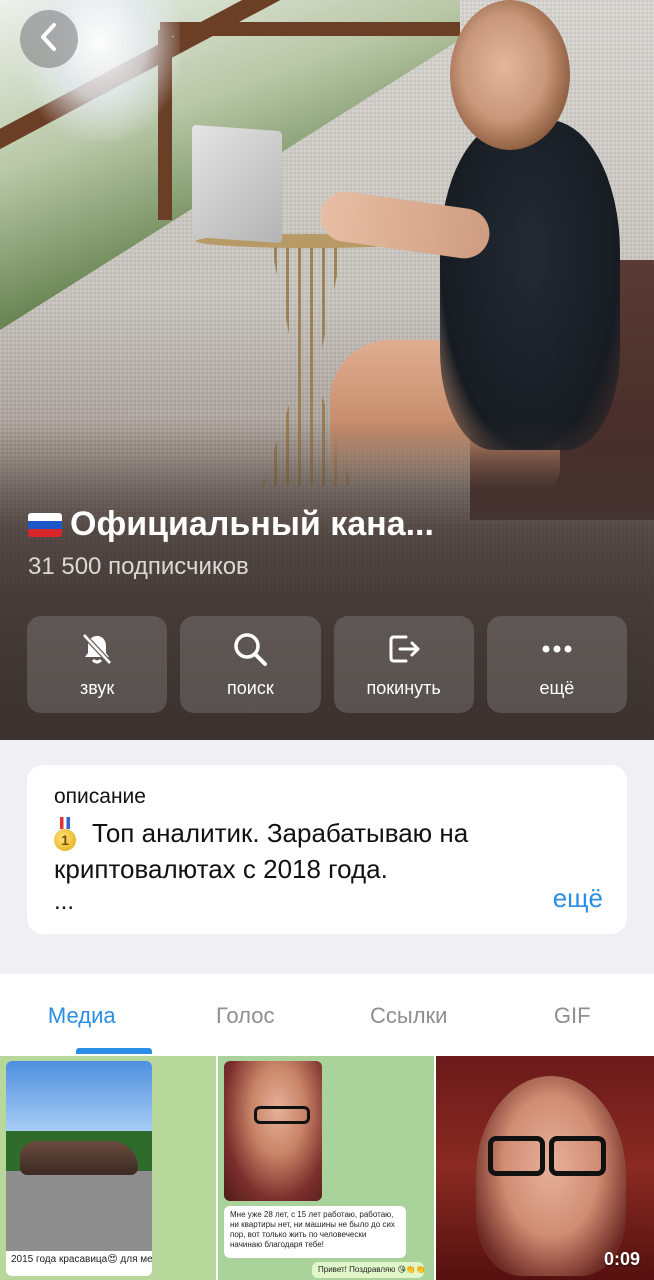  What do you see at coordinates (369, 1270) in the screenshot?
I see `chat-reply-bubble: Привет! Поздравляю 😘👏👏` at bounding box center [369, 1270].